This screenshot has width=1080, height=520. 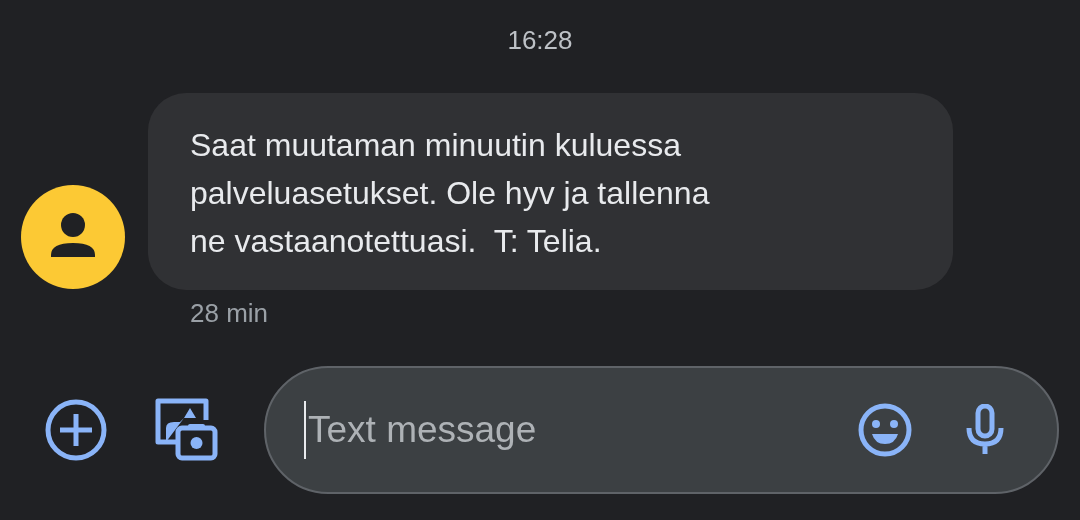 What do you see at coordinates (76, 430) in the screenshot?
I see `add-icon` at bounding box center [76, 430].